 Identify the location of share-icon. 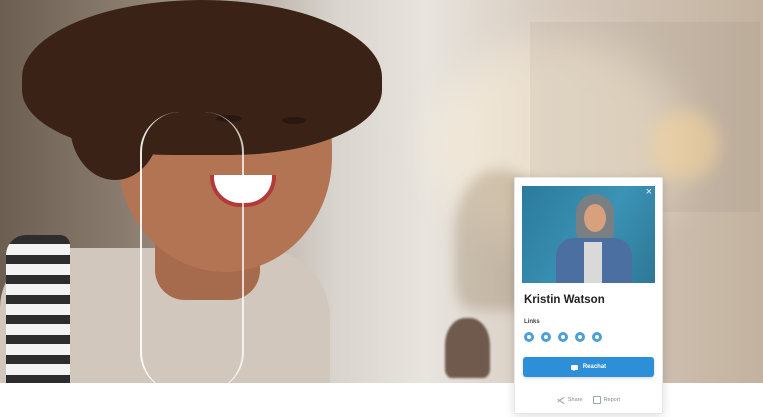
(561, 400).